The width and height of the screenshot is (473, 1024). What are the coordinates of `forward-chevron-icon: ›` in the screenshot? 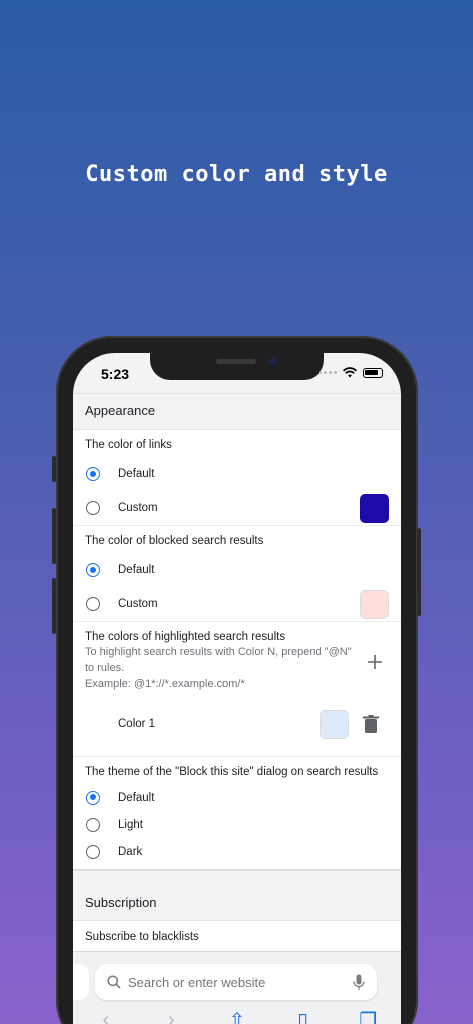 It's located at (171, 1016).